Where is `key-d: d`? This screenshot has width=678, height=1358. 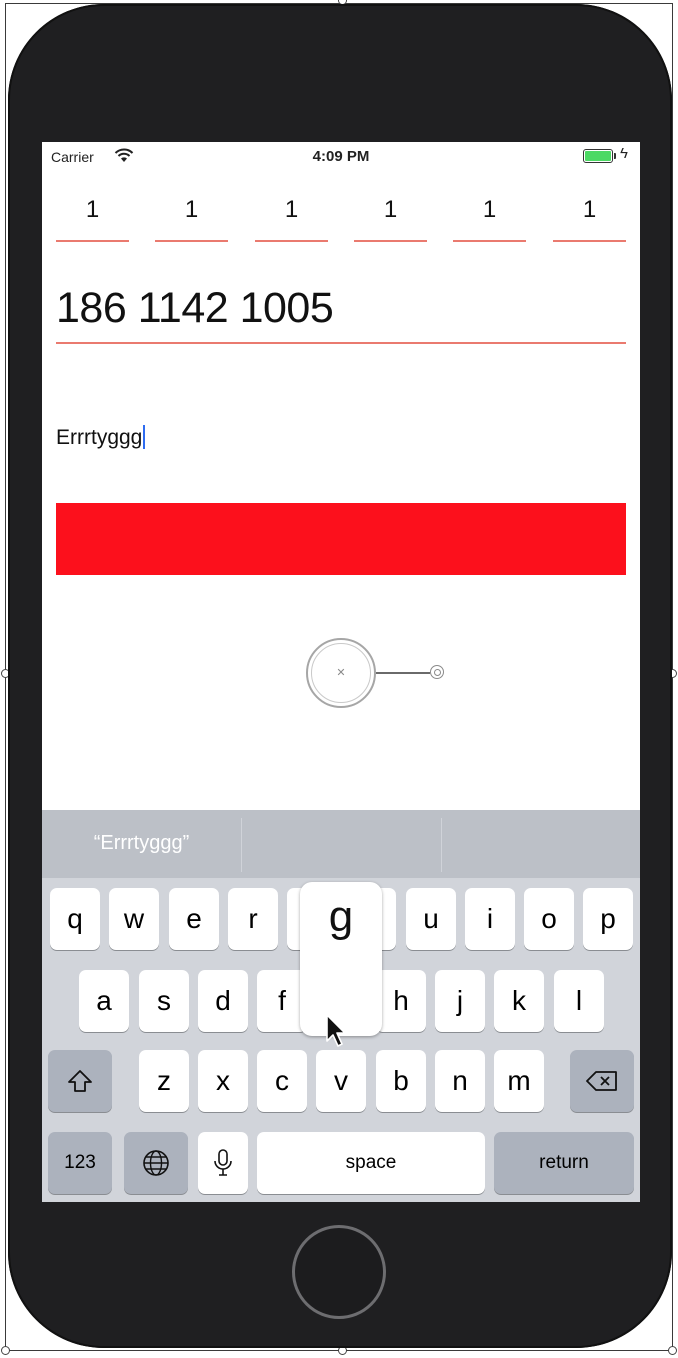 key-d: d is located at coordinates (223, 1001).